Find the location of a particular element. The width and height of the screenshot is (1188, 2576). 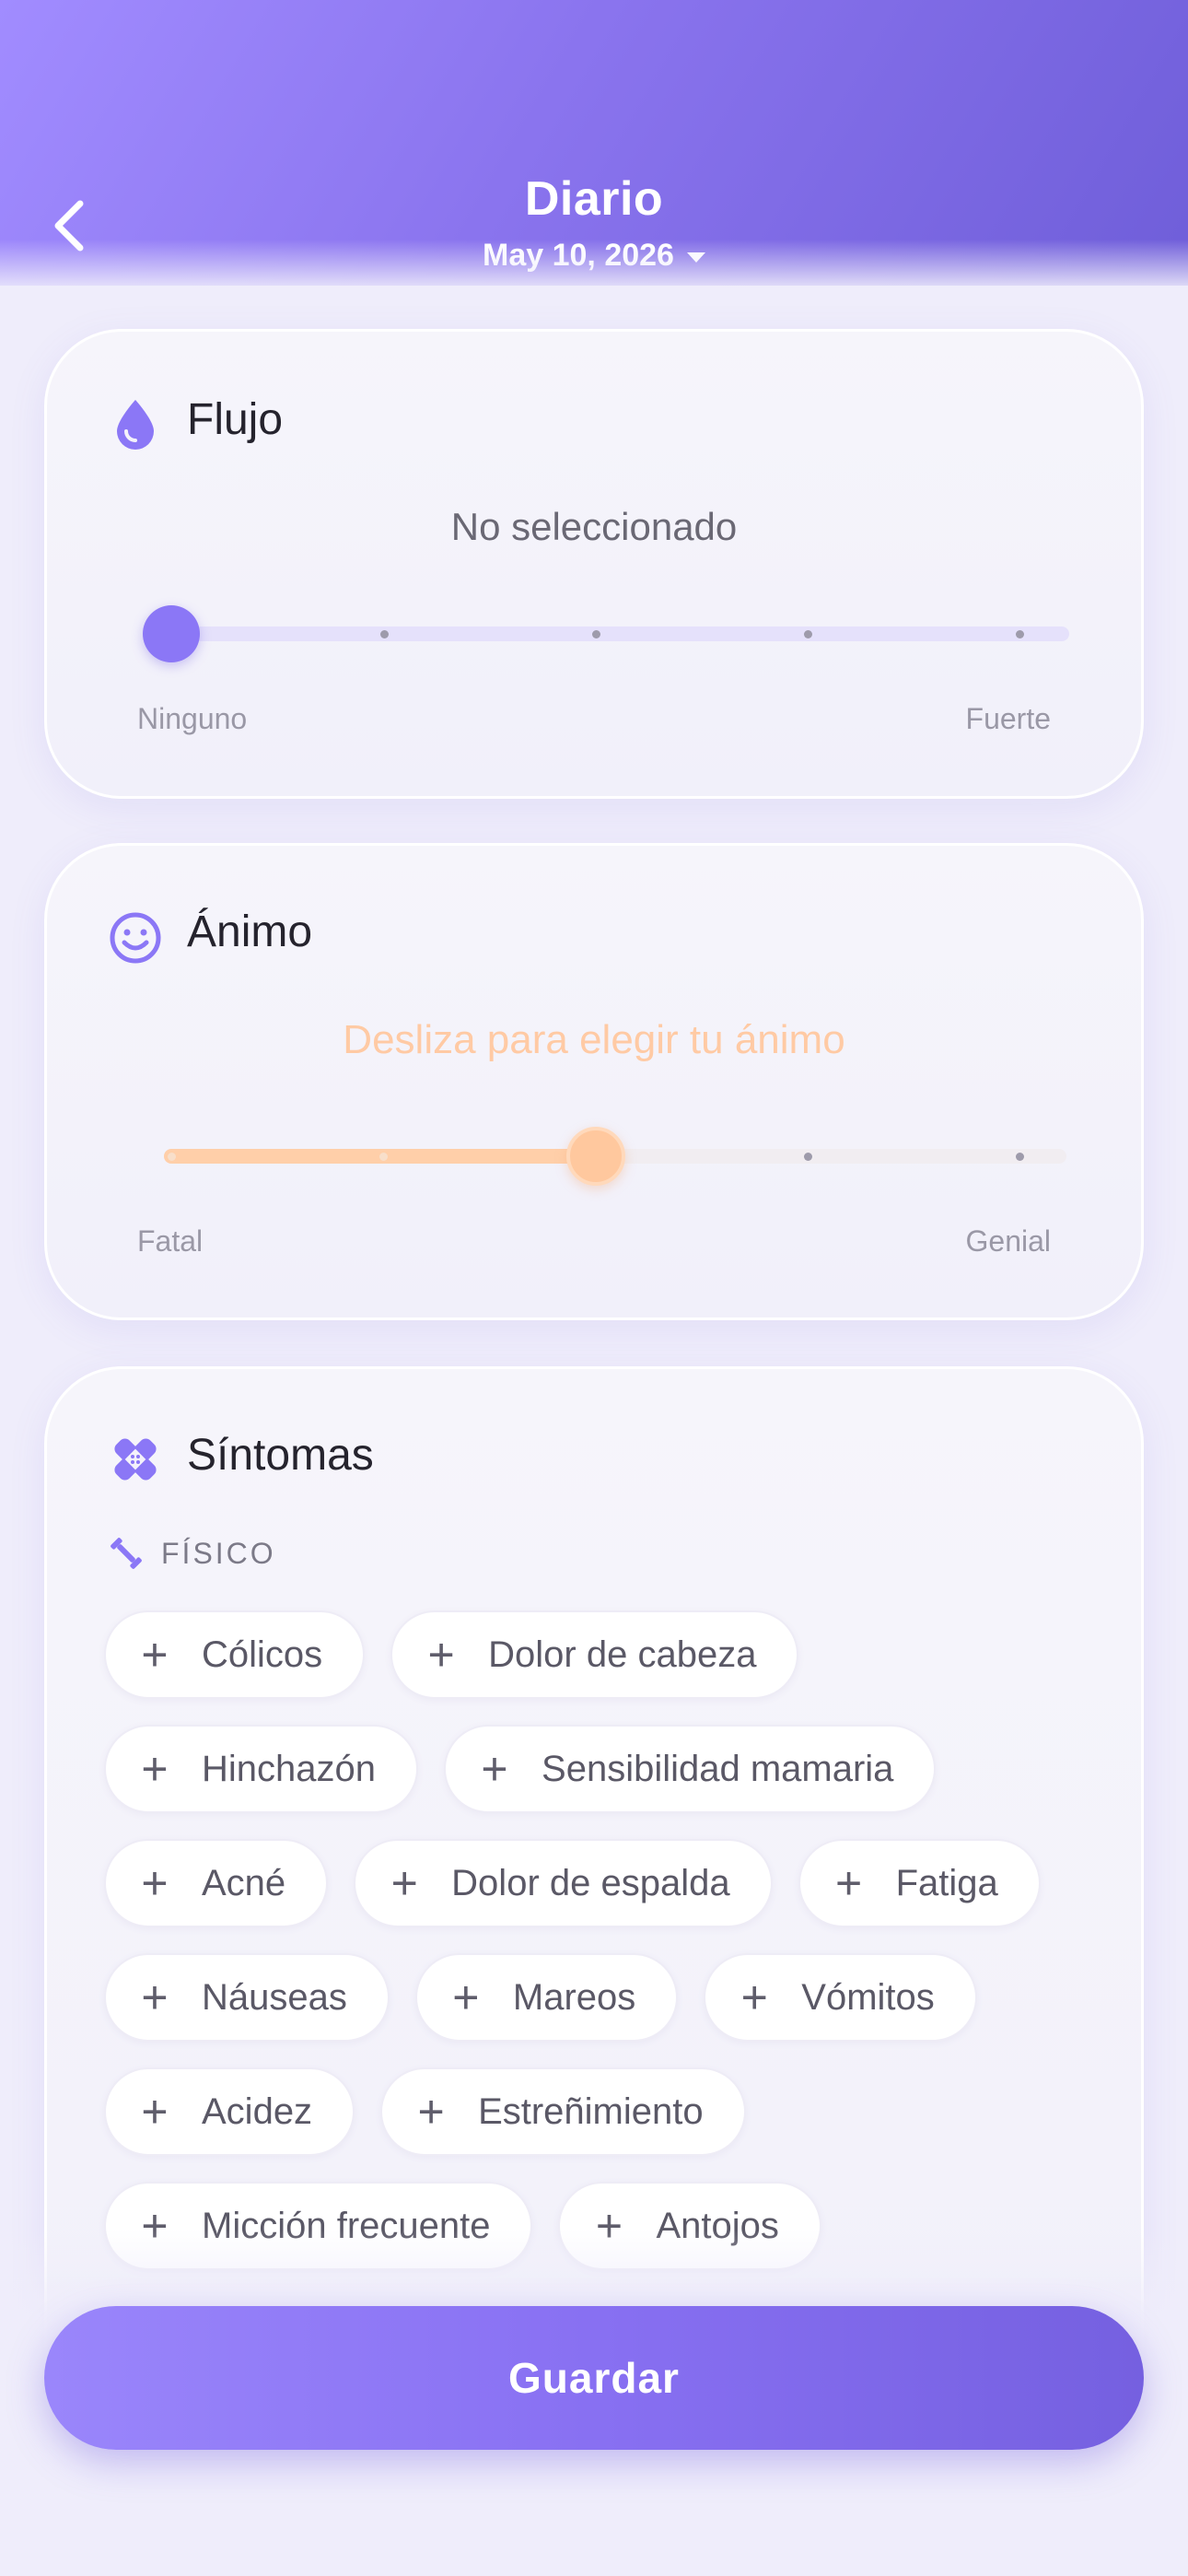

symptom-chip: + Náuseas is located at coordinates (247, 1997).